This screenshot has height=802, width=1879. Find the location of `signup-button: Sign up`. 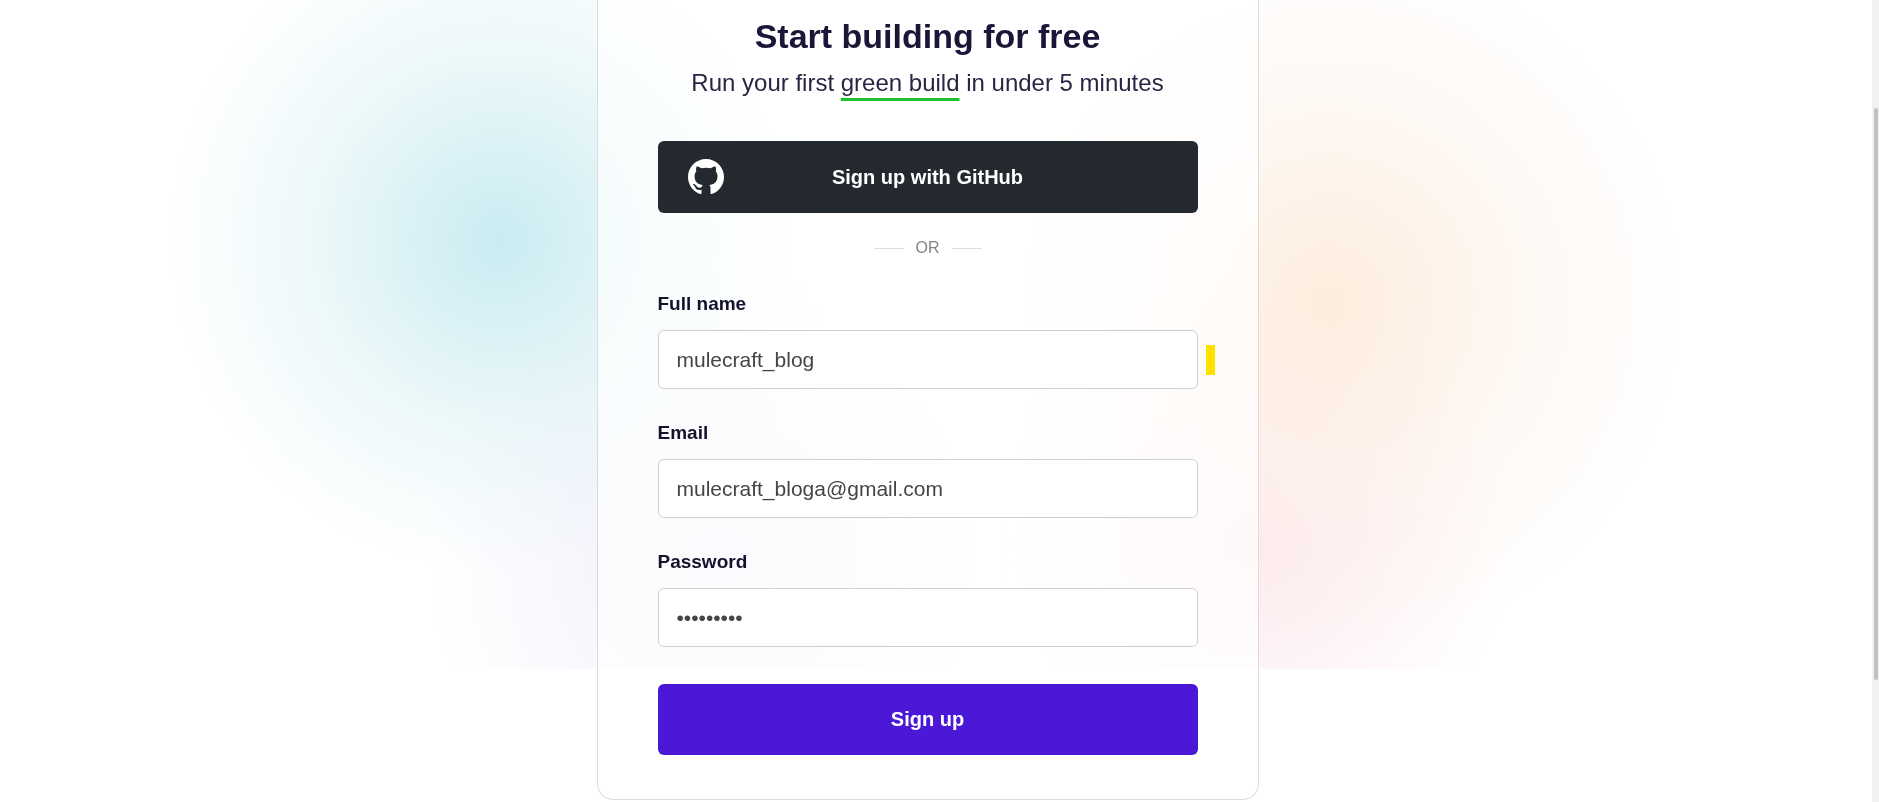

signup-button: Sign up is located at coordinates (927, 719).